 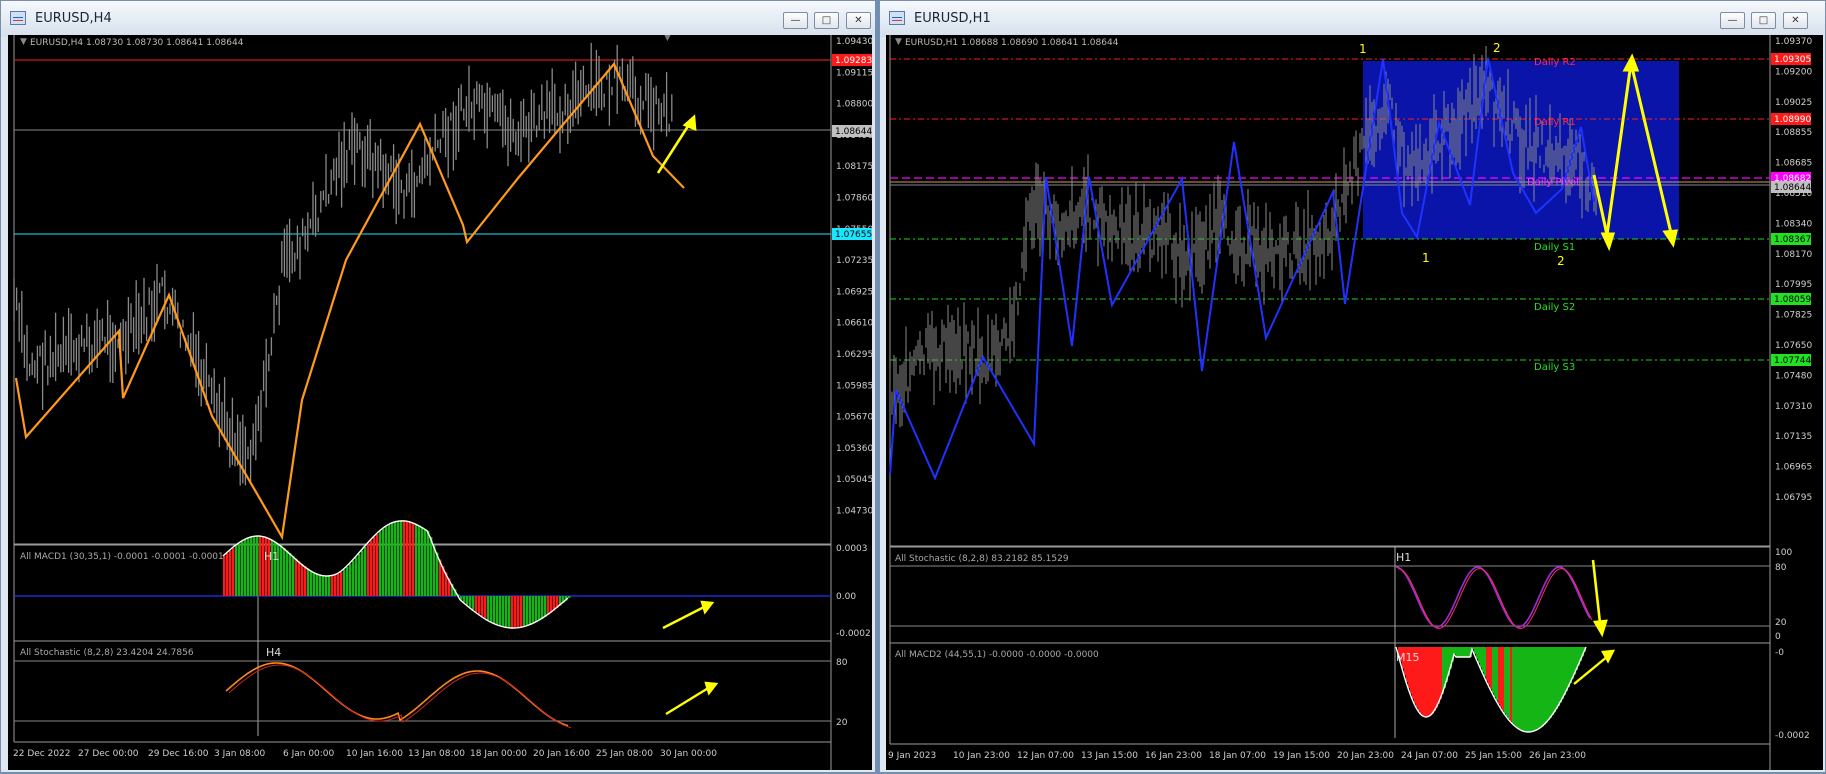 I want to click on price-tick: 1.07310, so click(x=1793, y=407).